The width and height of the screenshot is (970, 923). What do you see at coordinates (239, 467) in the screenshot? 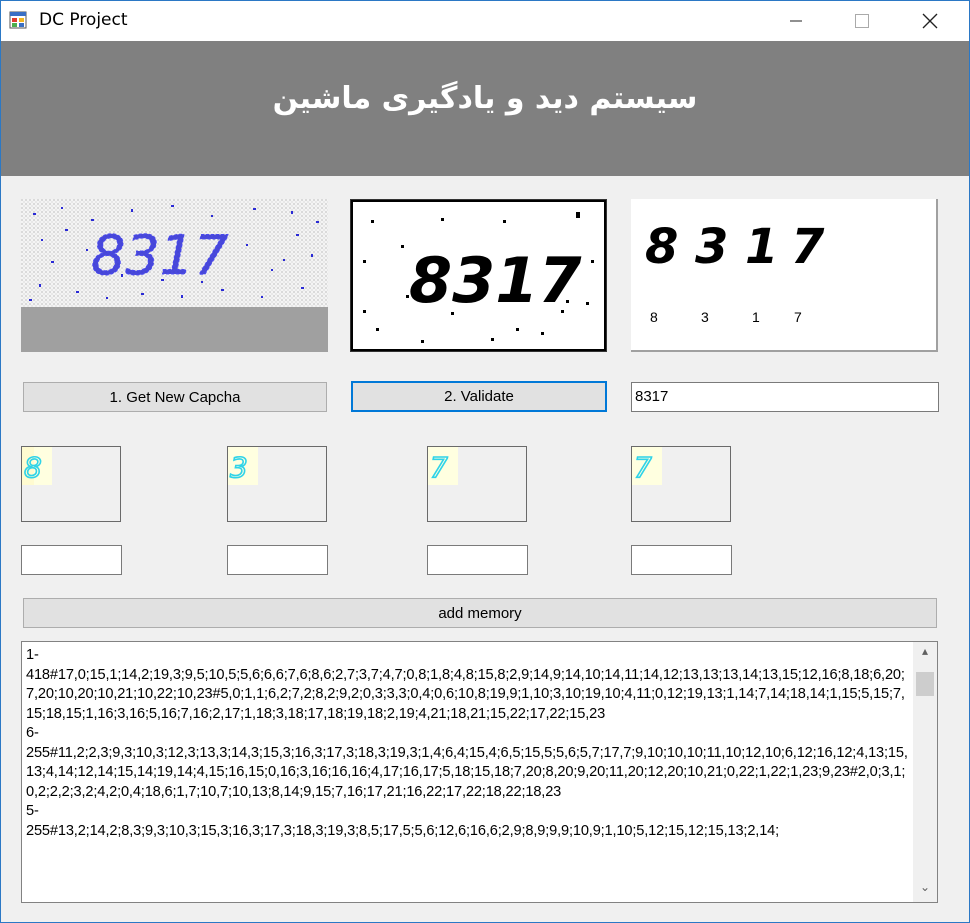
I see `svg-text: 3` at bounding box center [239, 467].